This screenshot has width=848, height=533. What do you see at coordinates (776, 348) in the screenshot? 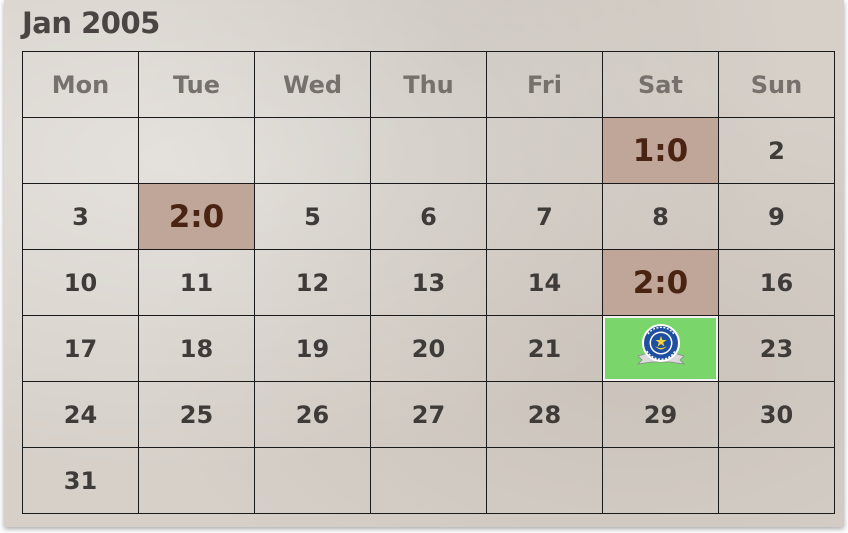
I see `day-cell: 23` at bounding box center [776, 348].